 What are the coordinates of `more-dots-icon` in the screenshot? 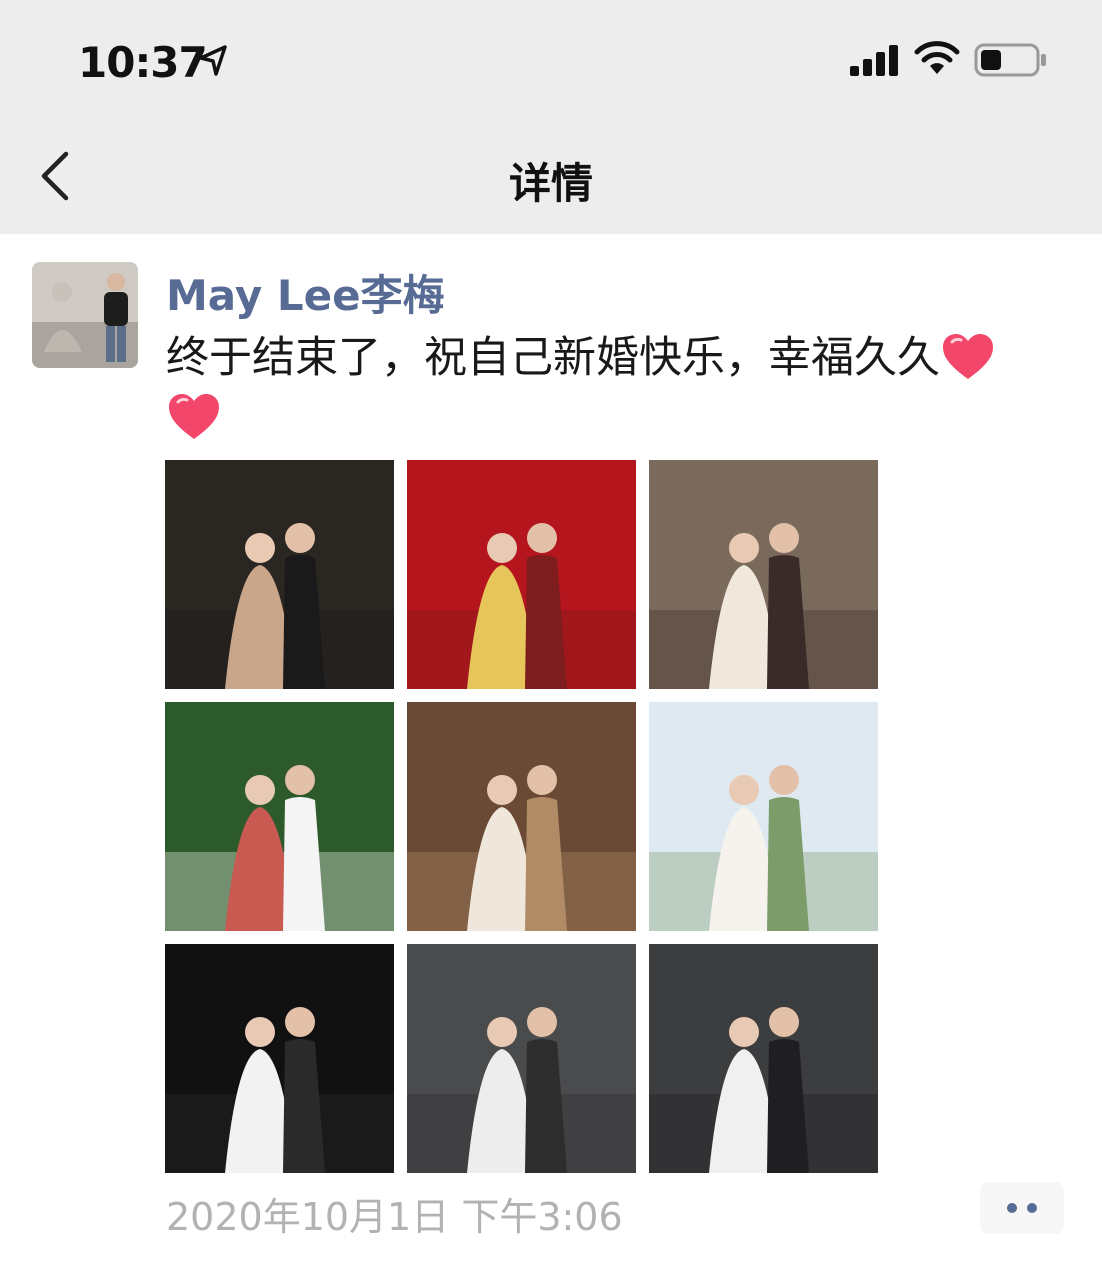 It's located at (1022, 1208).